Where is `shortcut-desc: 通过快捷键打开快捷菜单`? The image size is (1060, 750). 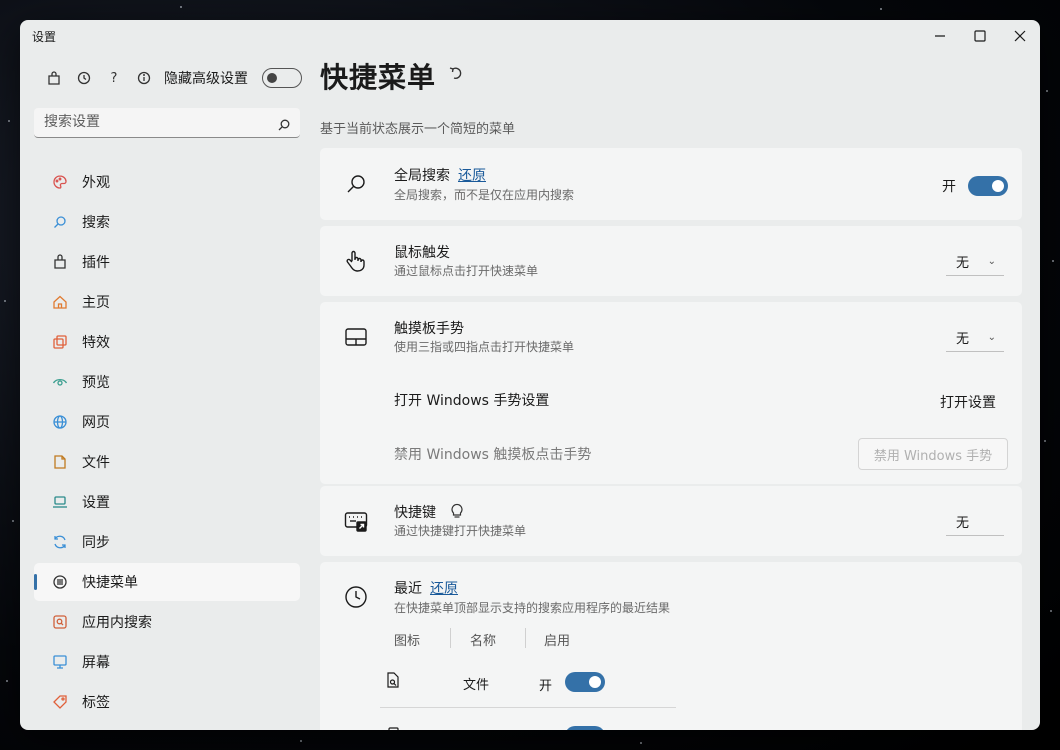 shortcut-desc: 通过快捷键打开快捷菜单 is located at coordinates (460, 531).